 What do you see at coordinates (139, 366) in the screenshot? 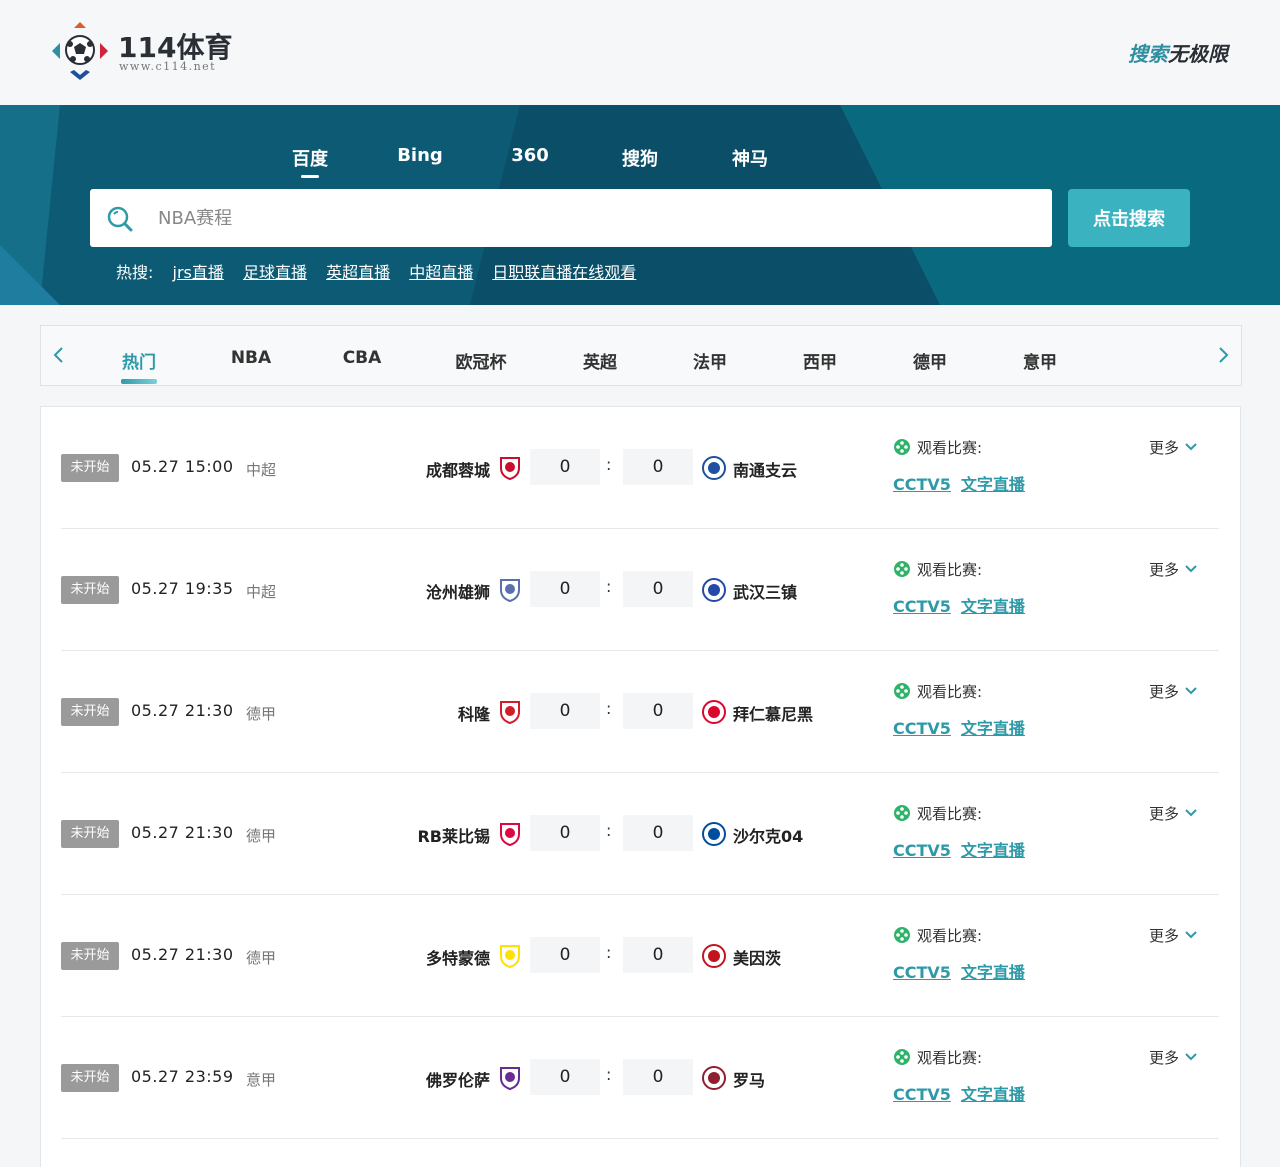
I see `tab-hot: 热门` at bounding box center [139, 366].